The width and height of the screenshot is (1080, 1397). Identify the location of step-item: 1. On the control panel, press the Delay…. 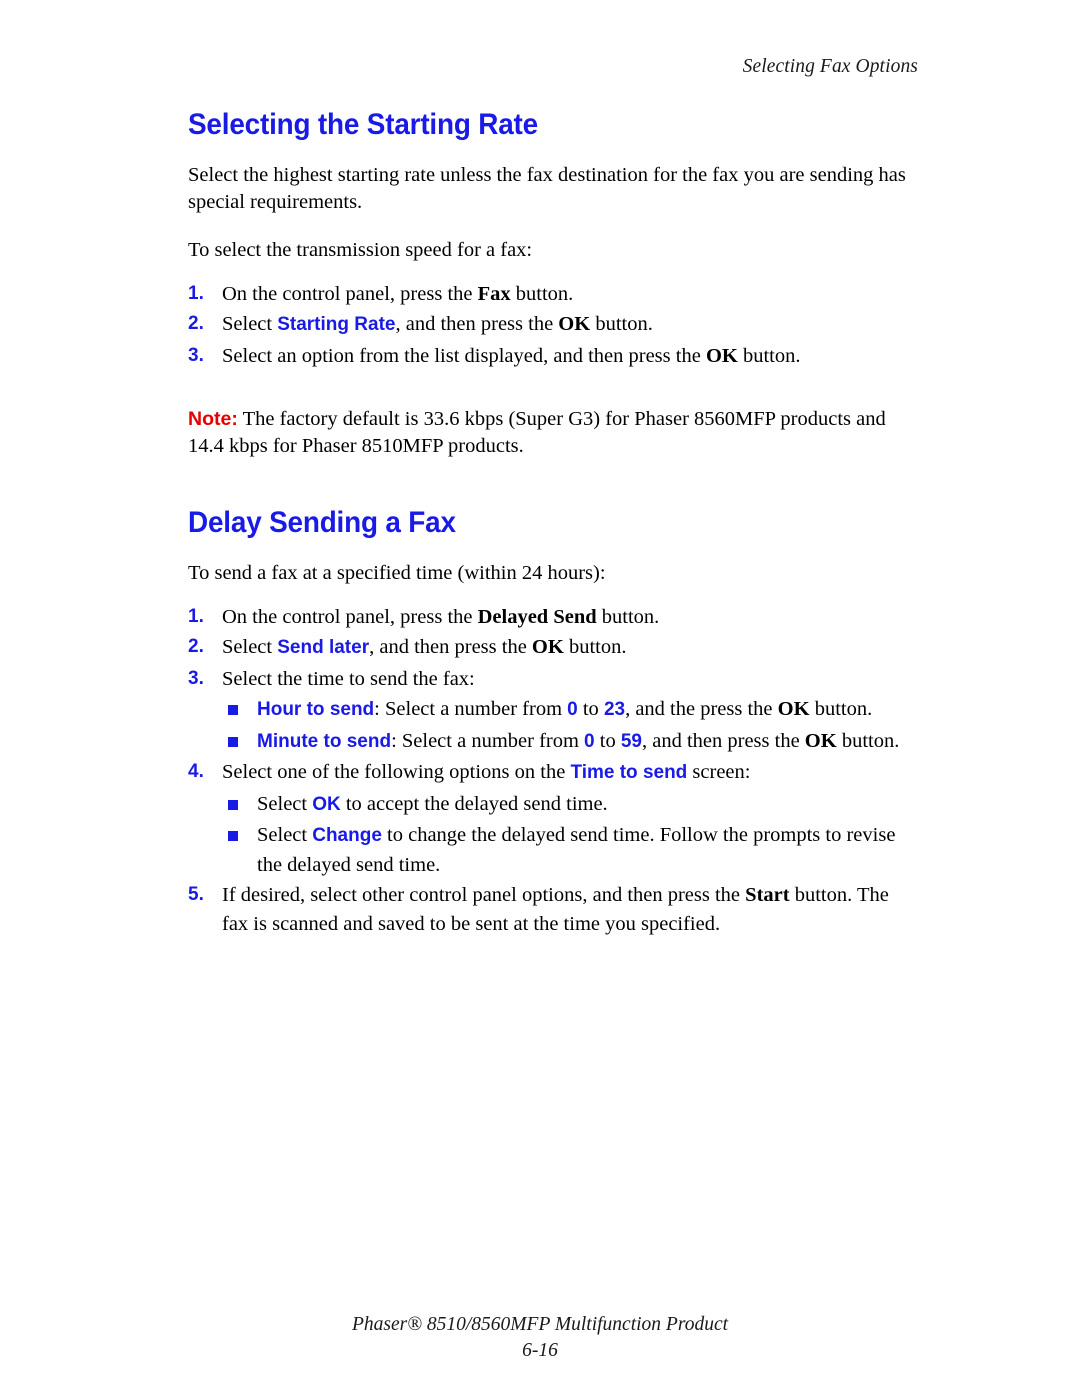
(554, 617).